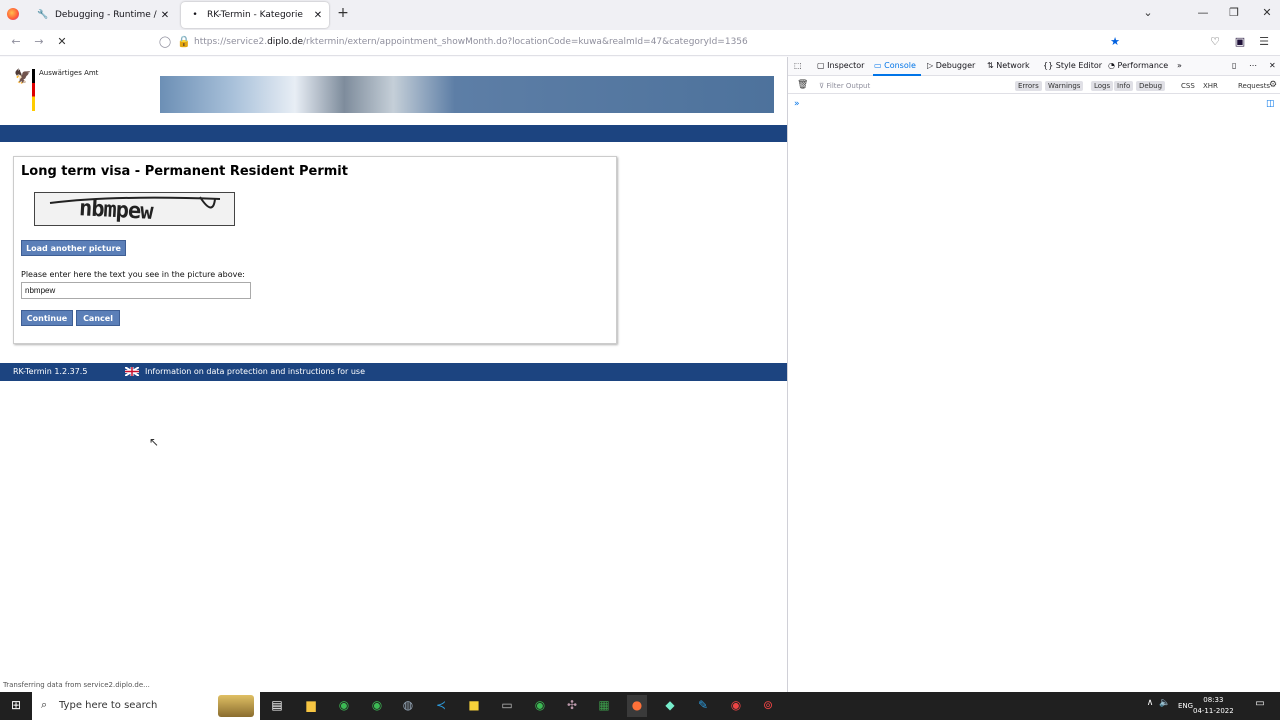 Image resolution: width=1280 pixels, height=720 pixels. Describe the element at coordinates (50, 371) in the screenshot. I see `version-text: RK-Termin 1.2.37.5` at that location.